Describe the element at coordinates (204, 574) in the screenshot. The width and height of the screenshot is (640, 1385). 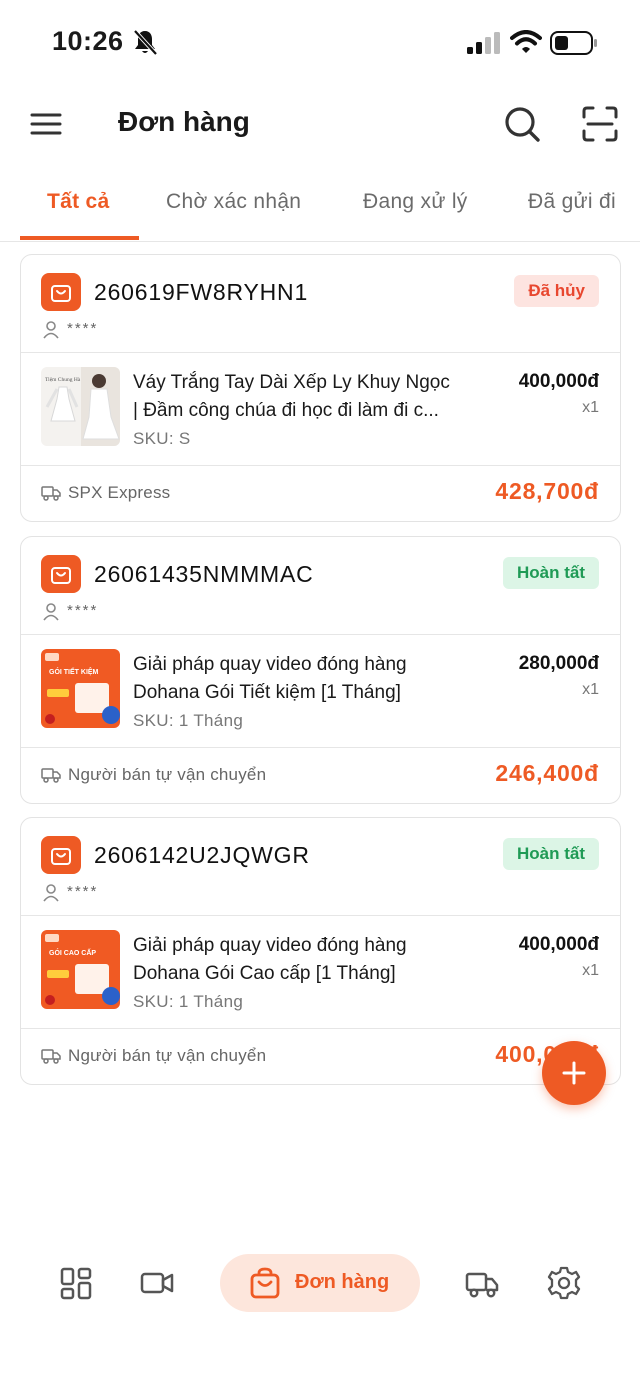
I see `order-code: 26061435NMMMAC` at that location.